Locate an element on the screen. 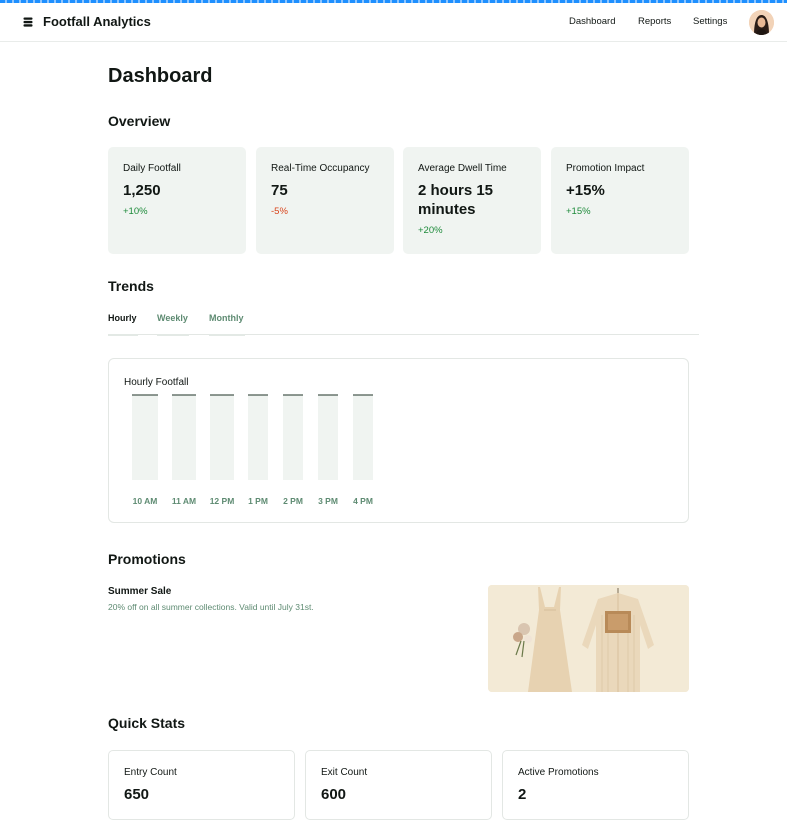 Image resolution: width=787 pixels, height=835 pixels. stat-delta: -5% is located at coordinates (279, 211).